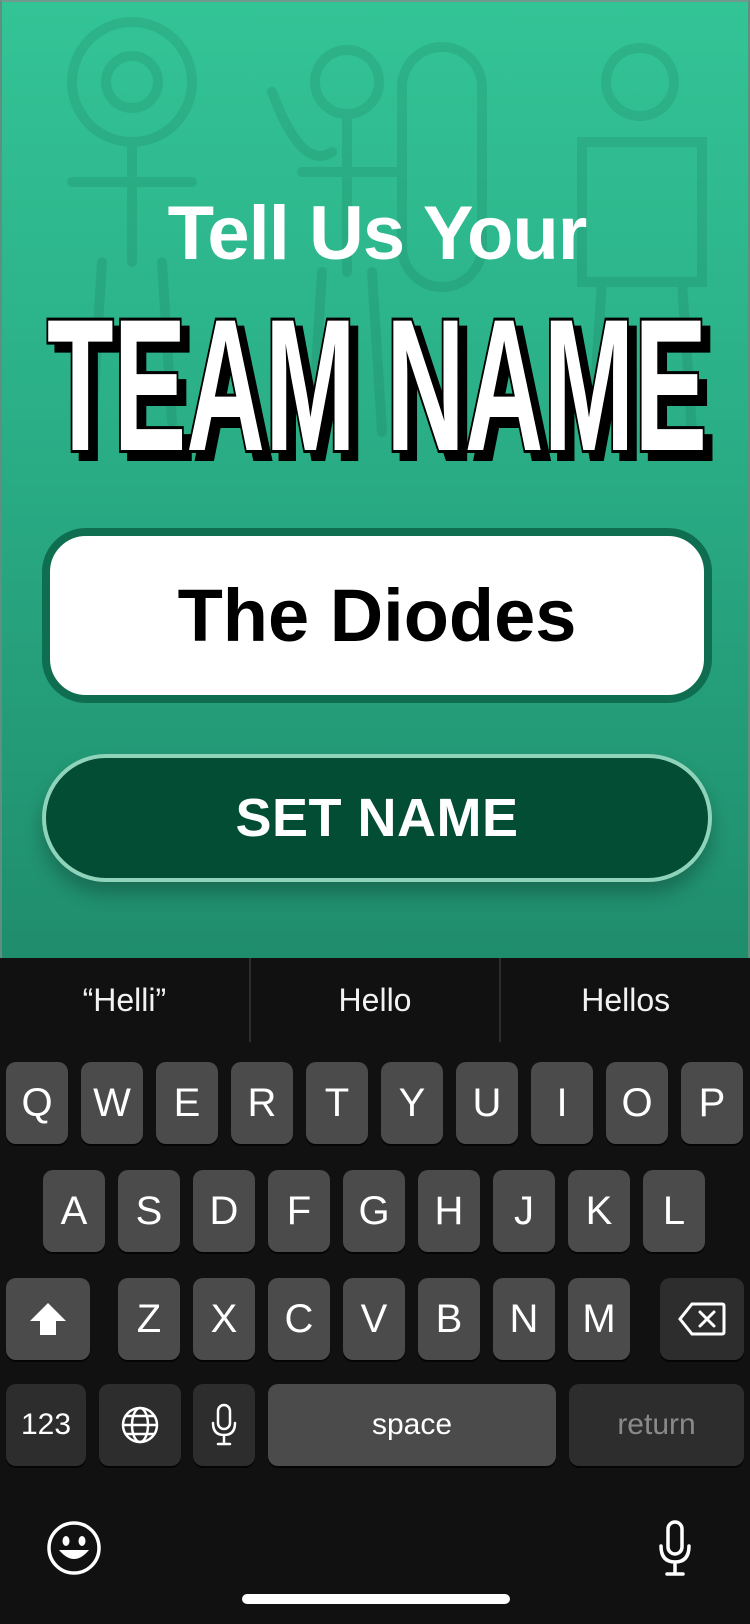 This screenshot has height=1624, width=750. I want to click on key-t: T, so click(337, 1103).